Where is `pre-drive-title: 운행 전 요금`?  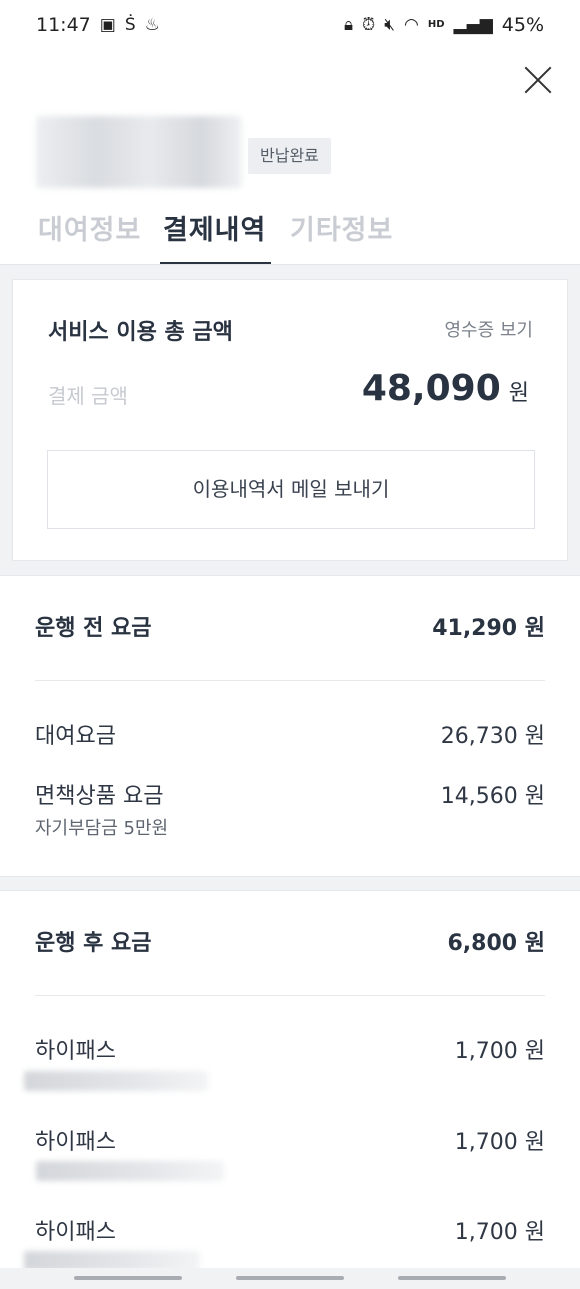
pre-drive-title: 운행 전 요금 is located at coordinates (93, 628).